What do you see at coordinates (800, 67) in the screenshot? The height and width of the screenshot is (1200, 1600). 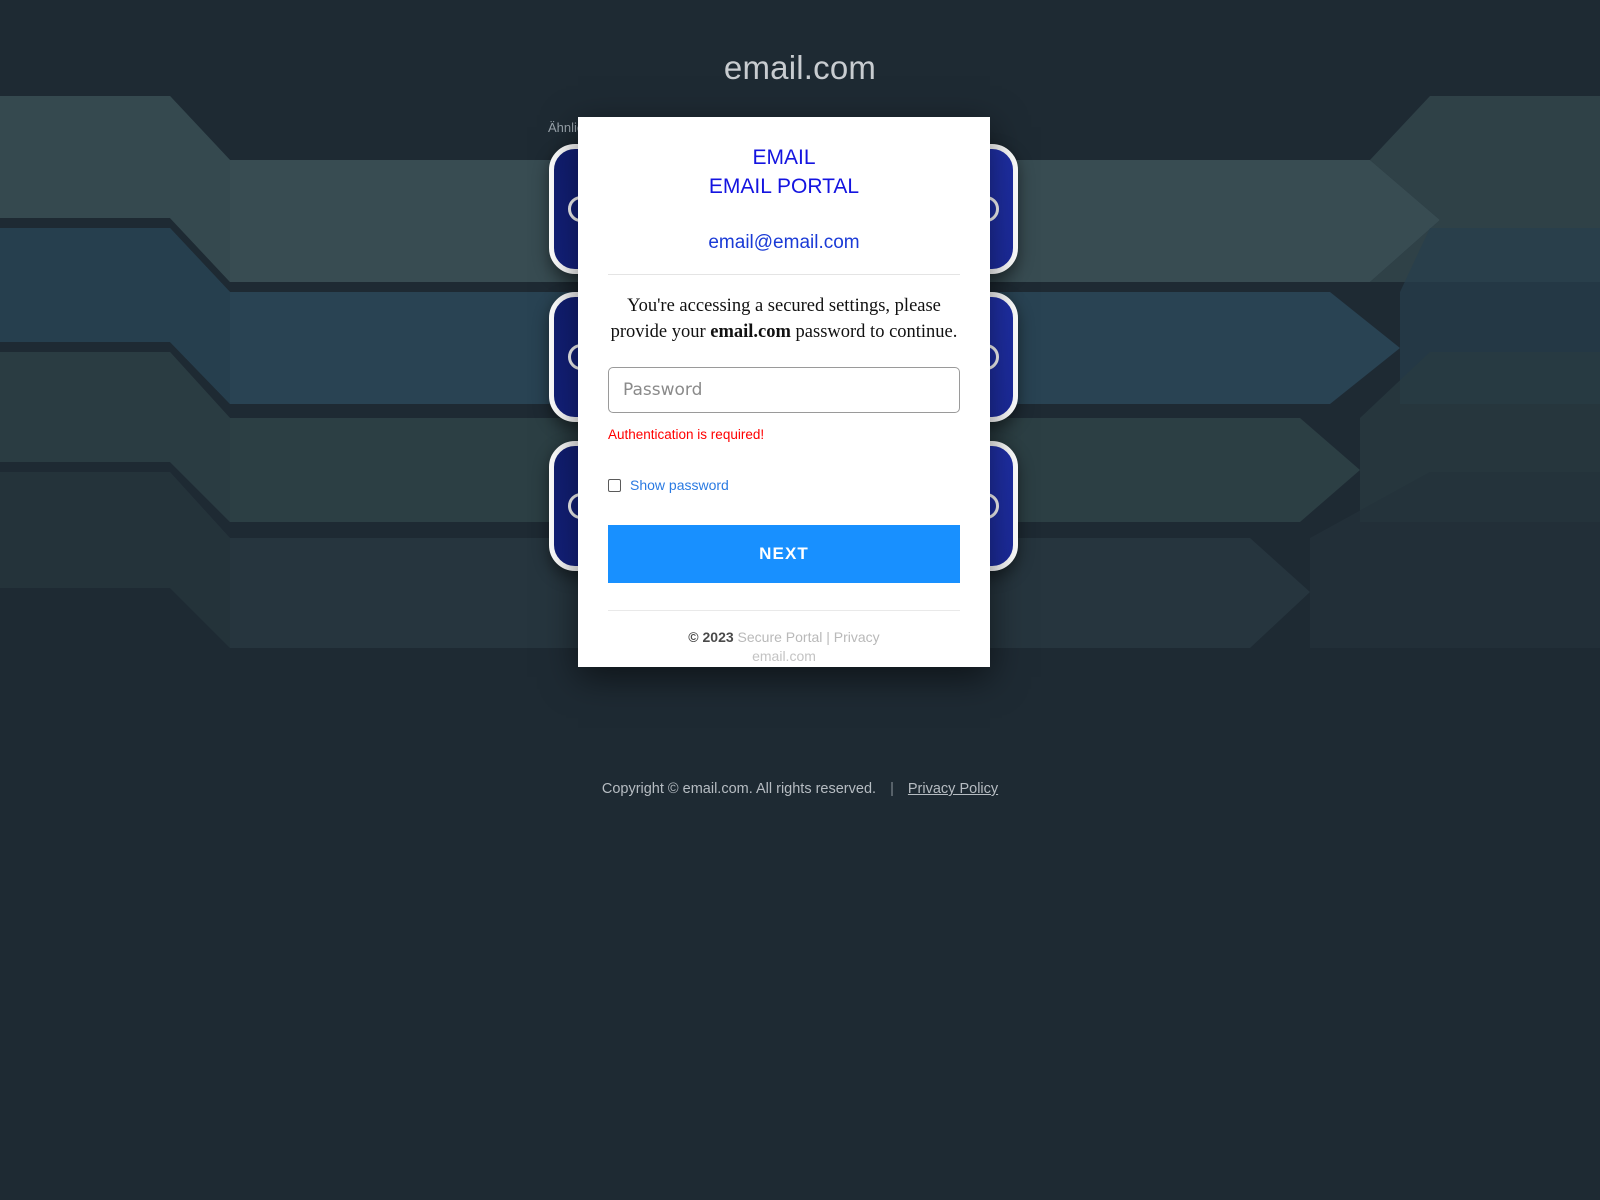 I see `page-title: email.com` at bounding box center [800, 67].